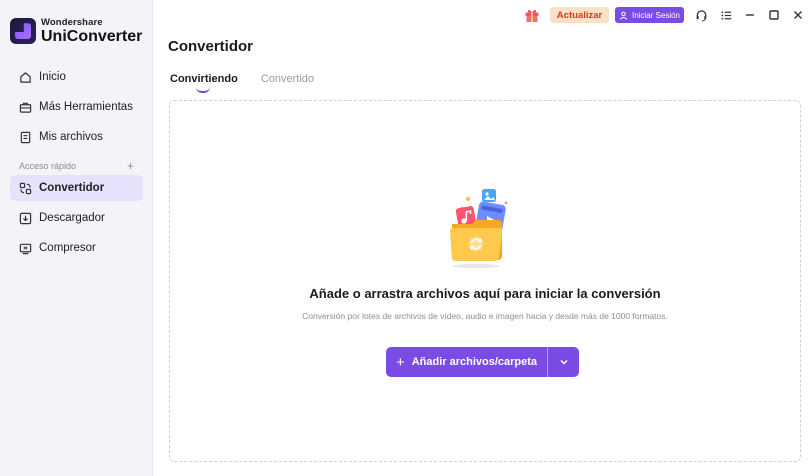 The width and height of the screenshot is (812, 476). I want to click on add-files-label: Añadir archivos/carpeta, so click(474, 362).